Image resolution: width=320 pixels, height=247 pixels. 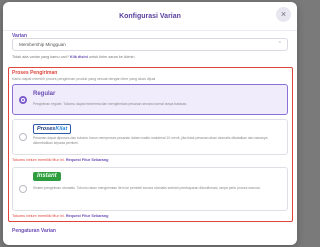 I want to click on close-icon: ×, so click(x=283, y=14).